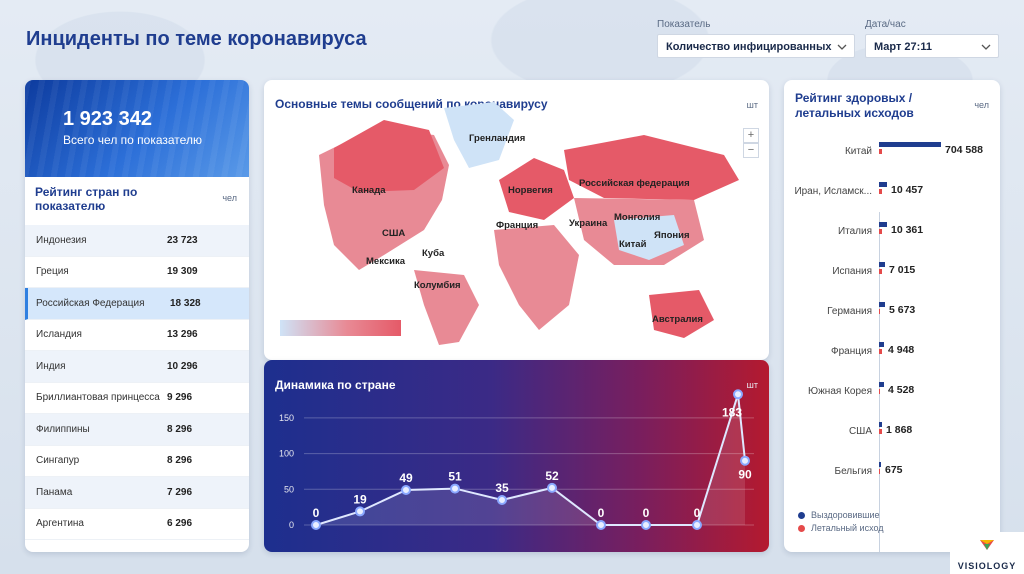  I want to click on date-label: Дата/час, so click(885, 24).